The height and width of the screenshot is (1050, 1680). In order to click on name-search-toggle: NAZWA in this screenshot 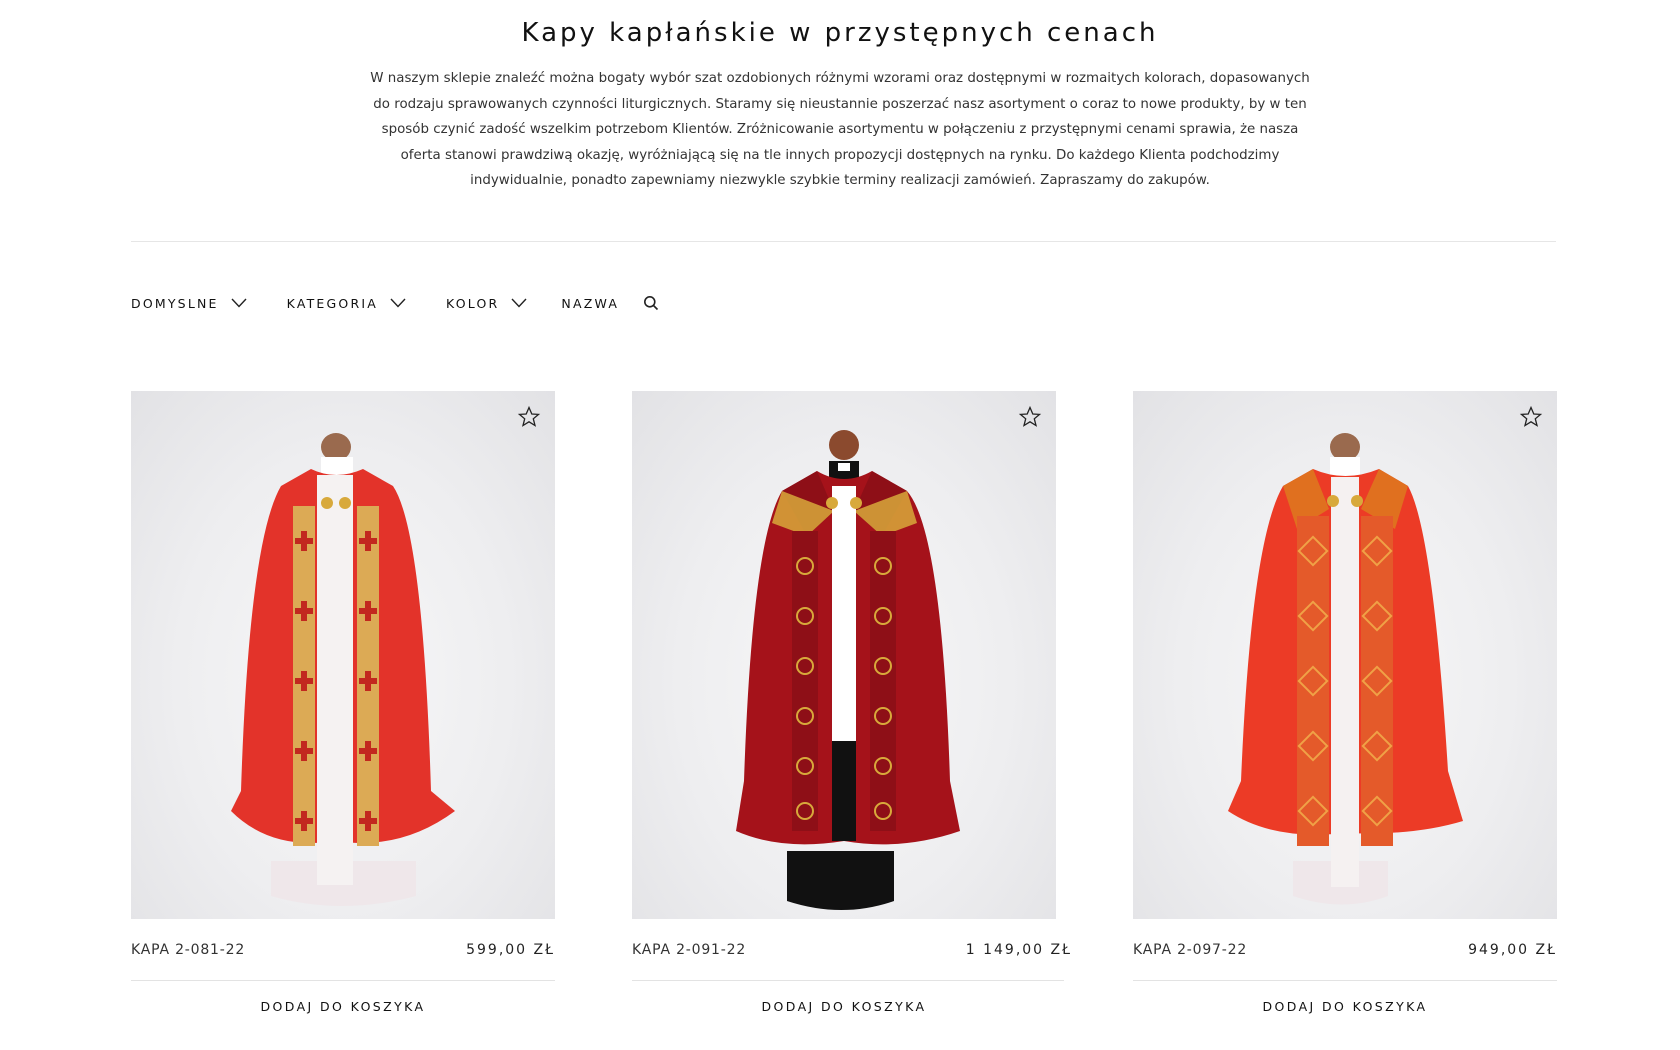, I will do `click(610, 303)`.